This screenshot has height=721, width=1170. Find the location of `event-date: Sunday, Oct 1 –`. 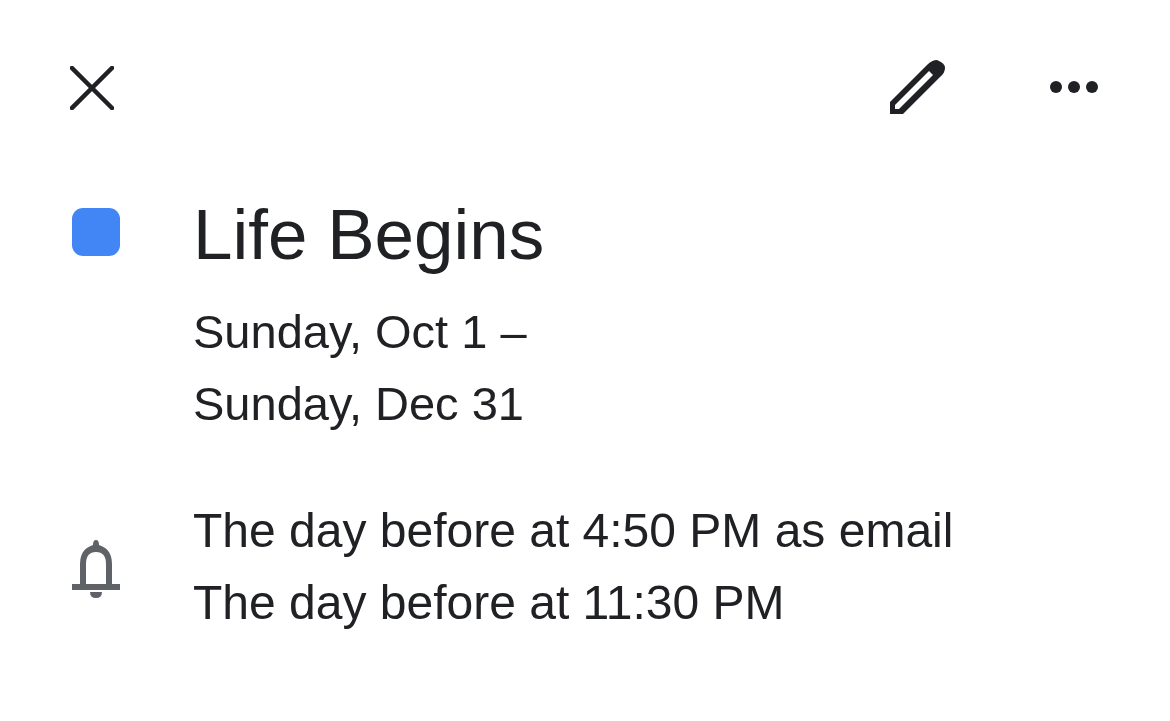

event-date: Sunday, Oct 1 – is located at coordinates (360, 332).